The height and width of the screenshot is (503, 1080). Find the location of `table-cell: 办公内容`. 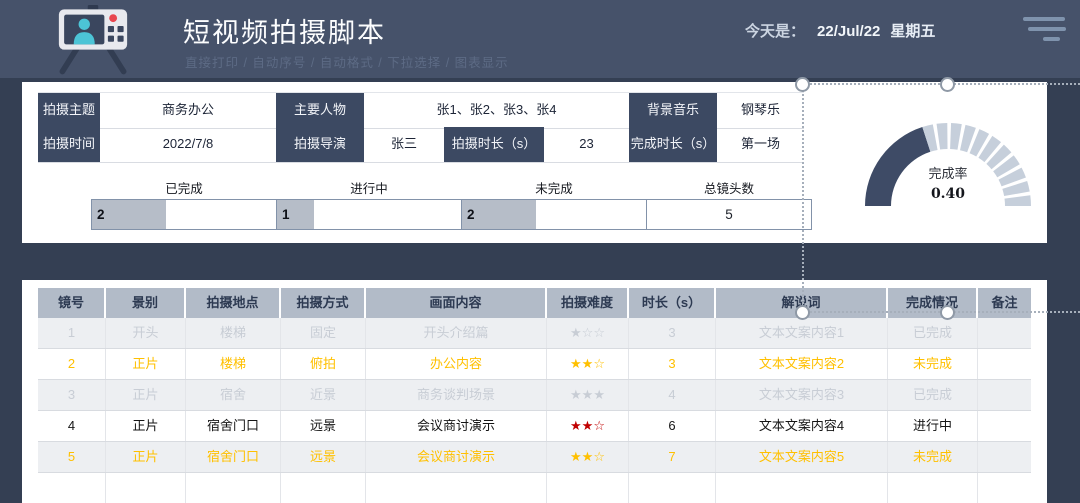

table-cell: 办公内容 is located at coordinates (456, 364).